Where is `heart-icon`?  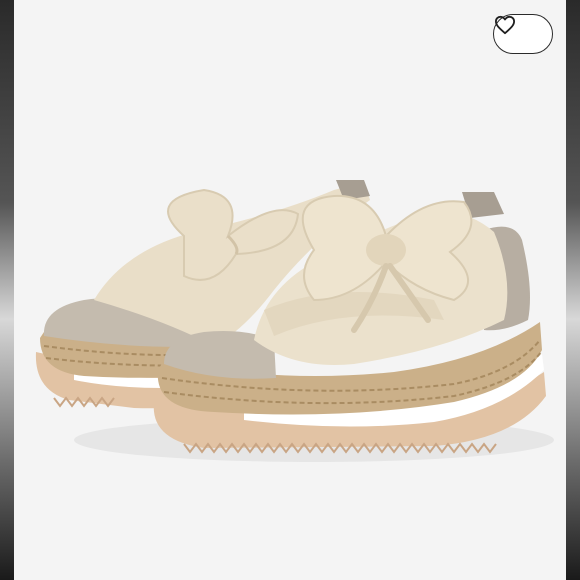
heart-icon is located at coordinates (504, 25).